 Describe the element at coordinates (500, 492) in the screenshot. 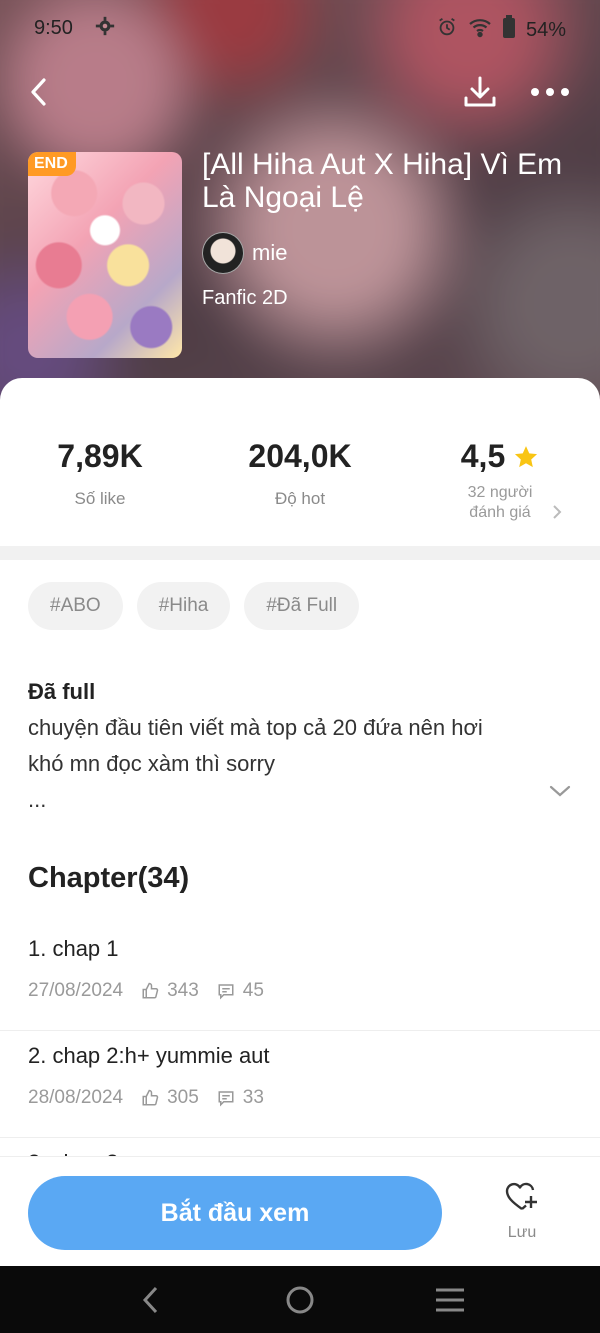

I see `rating-count: 32 người` at that location.